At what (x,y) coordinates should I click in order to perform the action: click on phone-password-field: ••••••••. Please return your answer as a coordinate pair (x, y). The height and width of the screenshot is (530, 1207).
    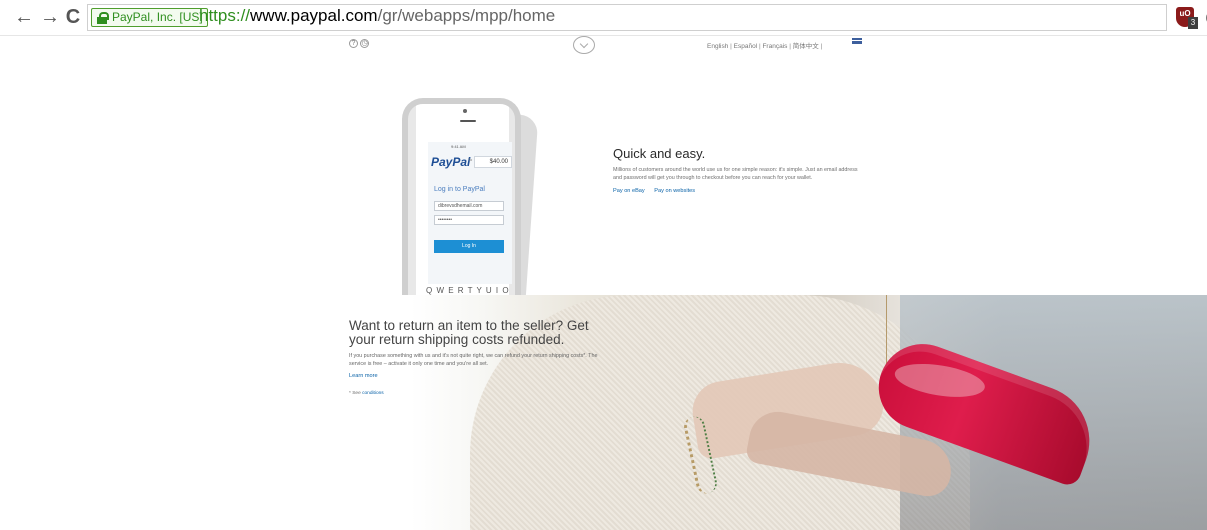
    Looking at the image, I should click on (469, 220).